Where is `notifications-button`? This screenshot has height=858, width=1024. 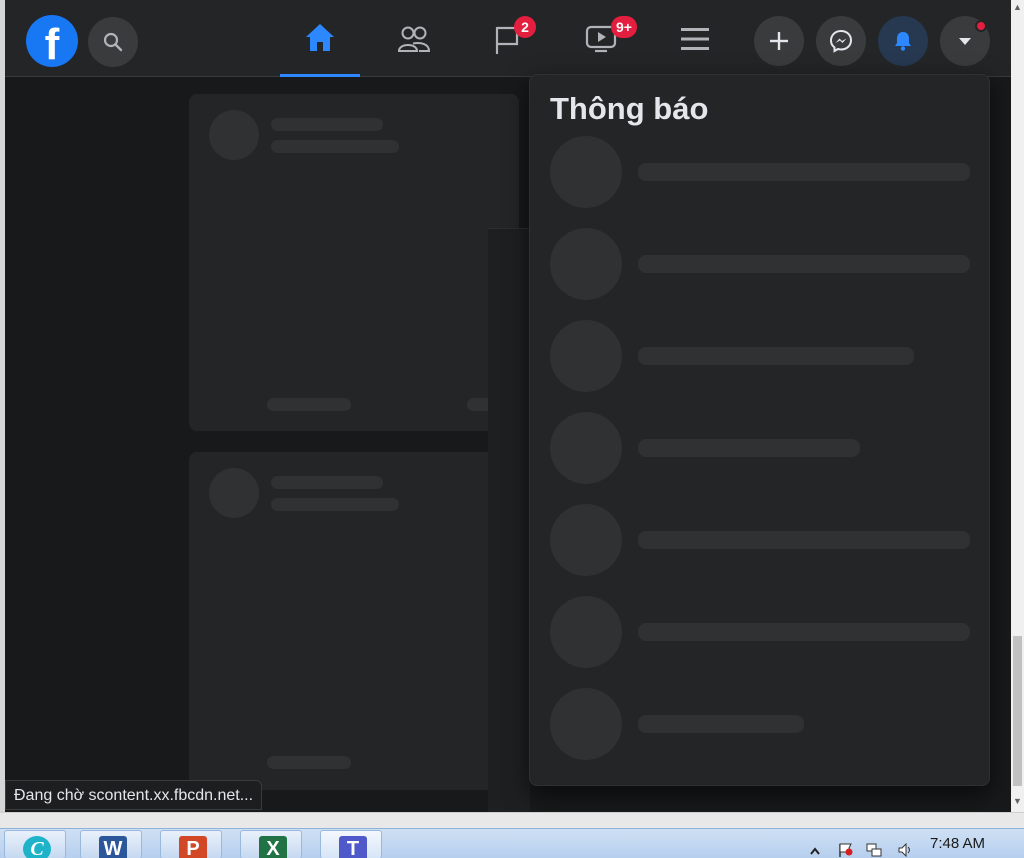 notifications-button is located at coordinates (903, 41).